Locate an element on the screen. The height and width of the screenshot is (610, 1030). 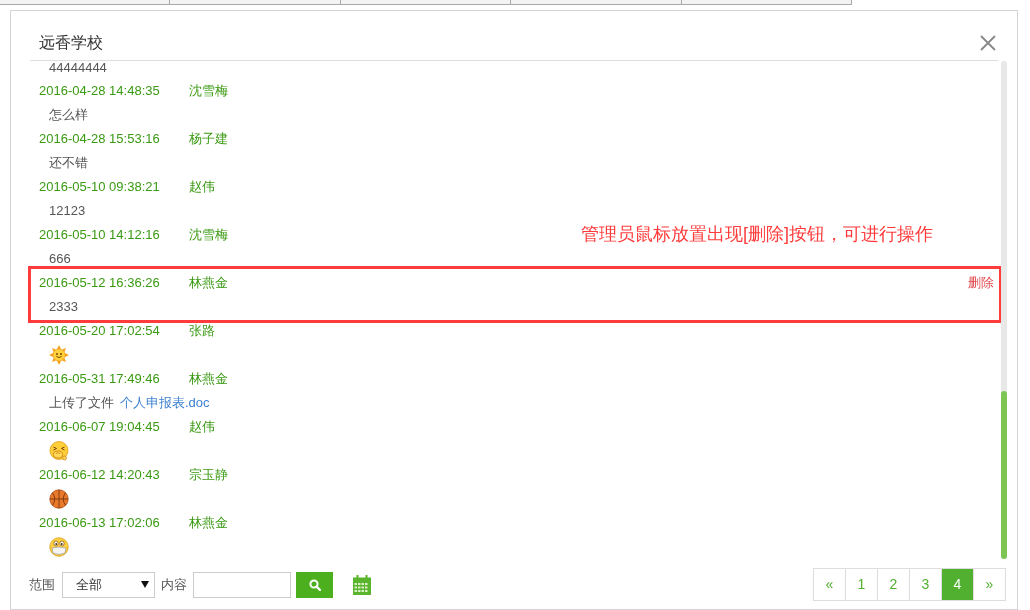
content-label: 内容 is located at coordinates (174, 584).